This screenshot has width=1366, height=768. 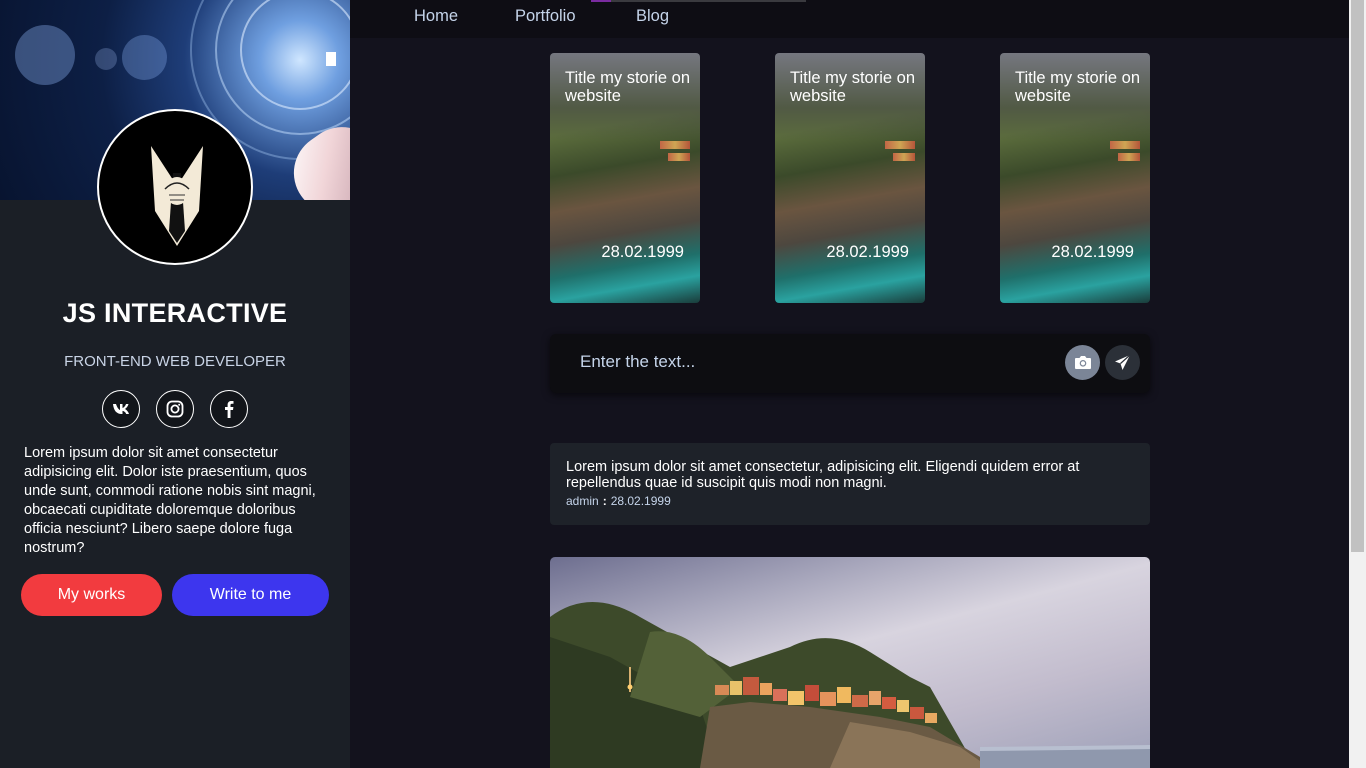 I want to click on nav-home: Home, so click(x=436, y=16).